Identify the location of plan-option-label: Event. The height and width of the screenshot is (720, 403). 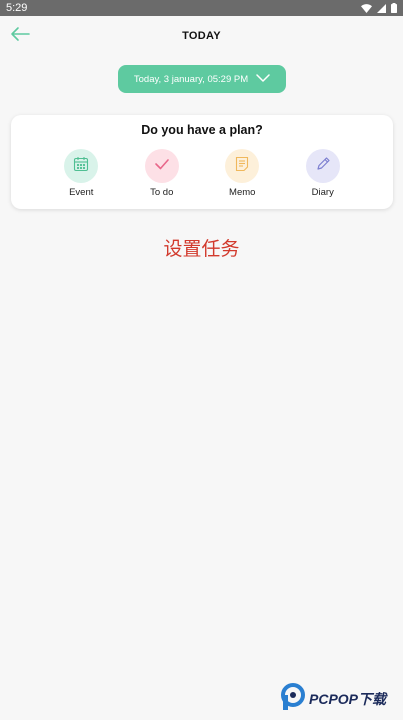
(81, 192).